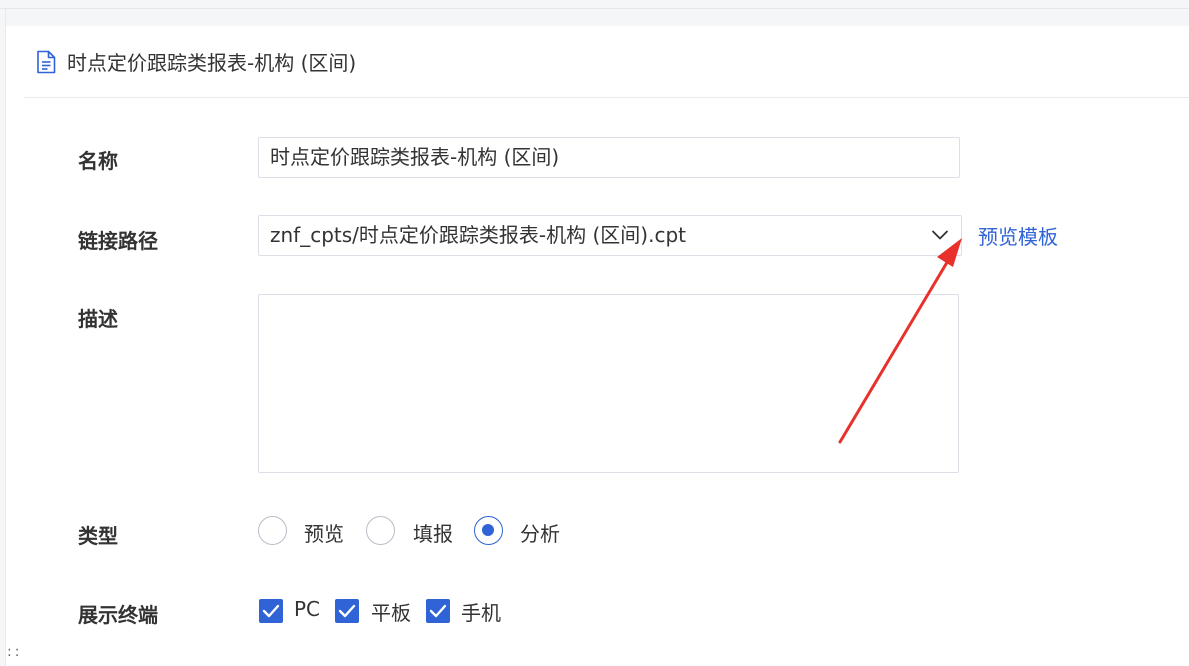 This screenshot has height=666, width=1189. Describe the element at coordinates (46, 62) in the screenshot. I see `document-icon` at that location.